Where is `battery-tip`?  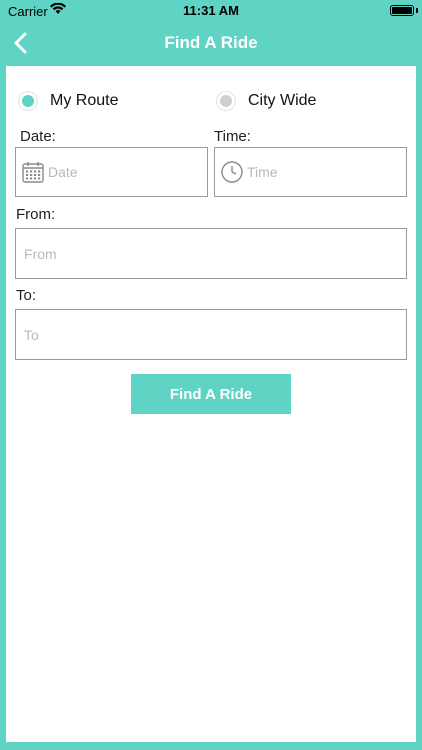
battery-tip is located at coordinates (417, 10).